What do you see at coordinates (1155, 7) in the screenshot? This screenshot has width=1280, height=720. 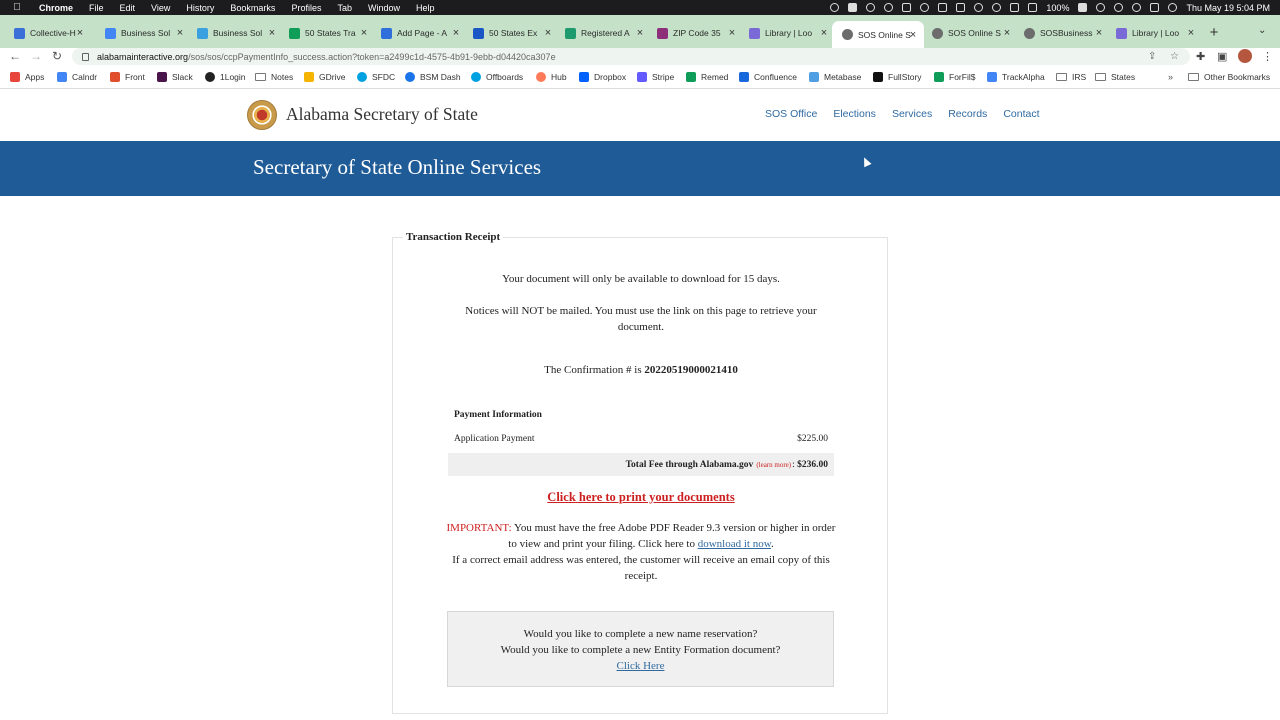 I see `control-center-icon` at bounding box center [1155, 7].